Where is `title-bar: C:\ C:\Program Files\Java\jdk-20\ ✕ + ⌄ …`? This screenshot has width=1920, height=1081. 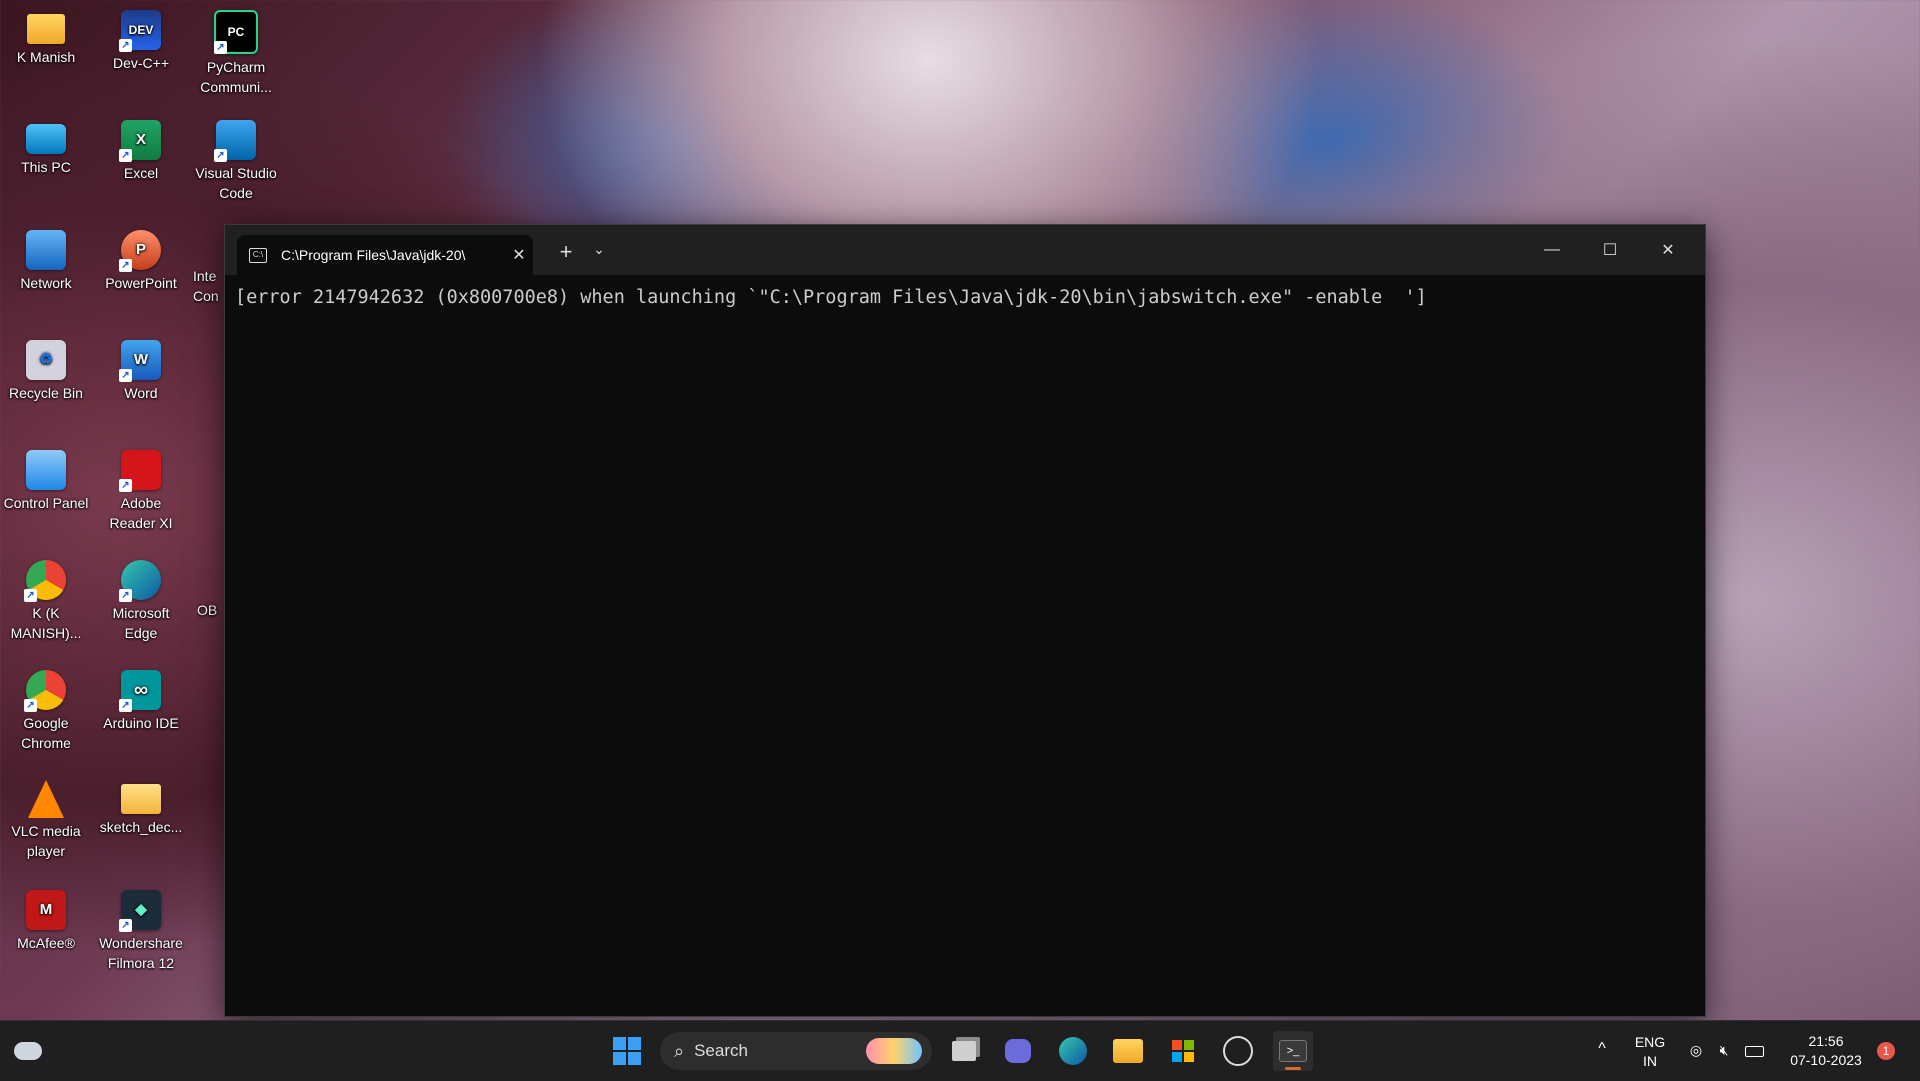 title-bar: C:\ C:\Program Files\Java\jdk-20\ ✕ + ⌄ … is located at coordinates (965, 250).